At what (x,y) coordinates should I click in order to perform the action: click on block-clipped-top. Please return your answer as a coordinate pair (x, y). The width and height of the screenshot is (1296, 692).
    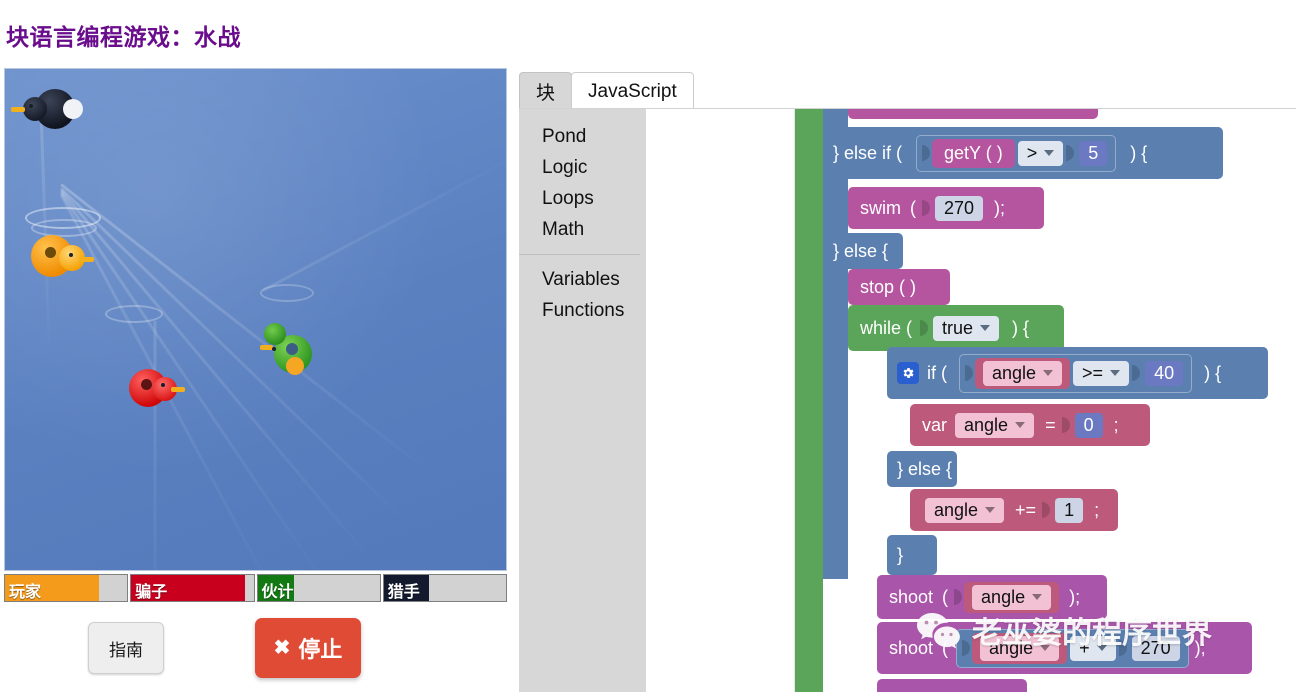
    Looking at the image, I should click on (973, 114).